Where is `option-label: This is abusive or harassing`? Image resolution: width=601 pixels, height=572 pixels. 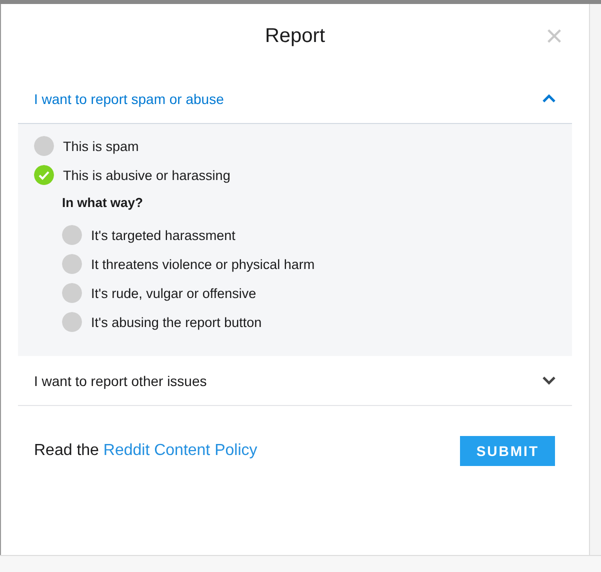
option-label: This is abusive or harassing is located at coordinates (146, 175).